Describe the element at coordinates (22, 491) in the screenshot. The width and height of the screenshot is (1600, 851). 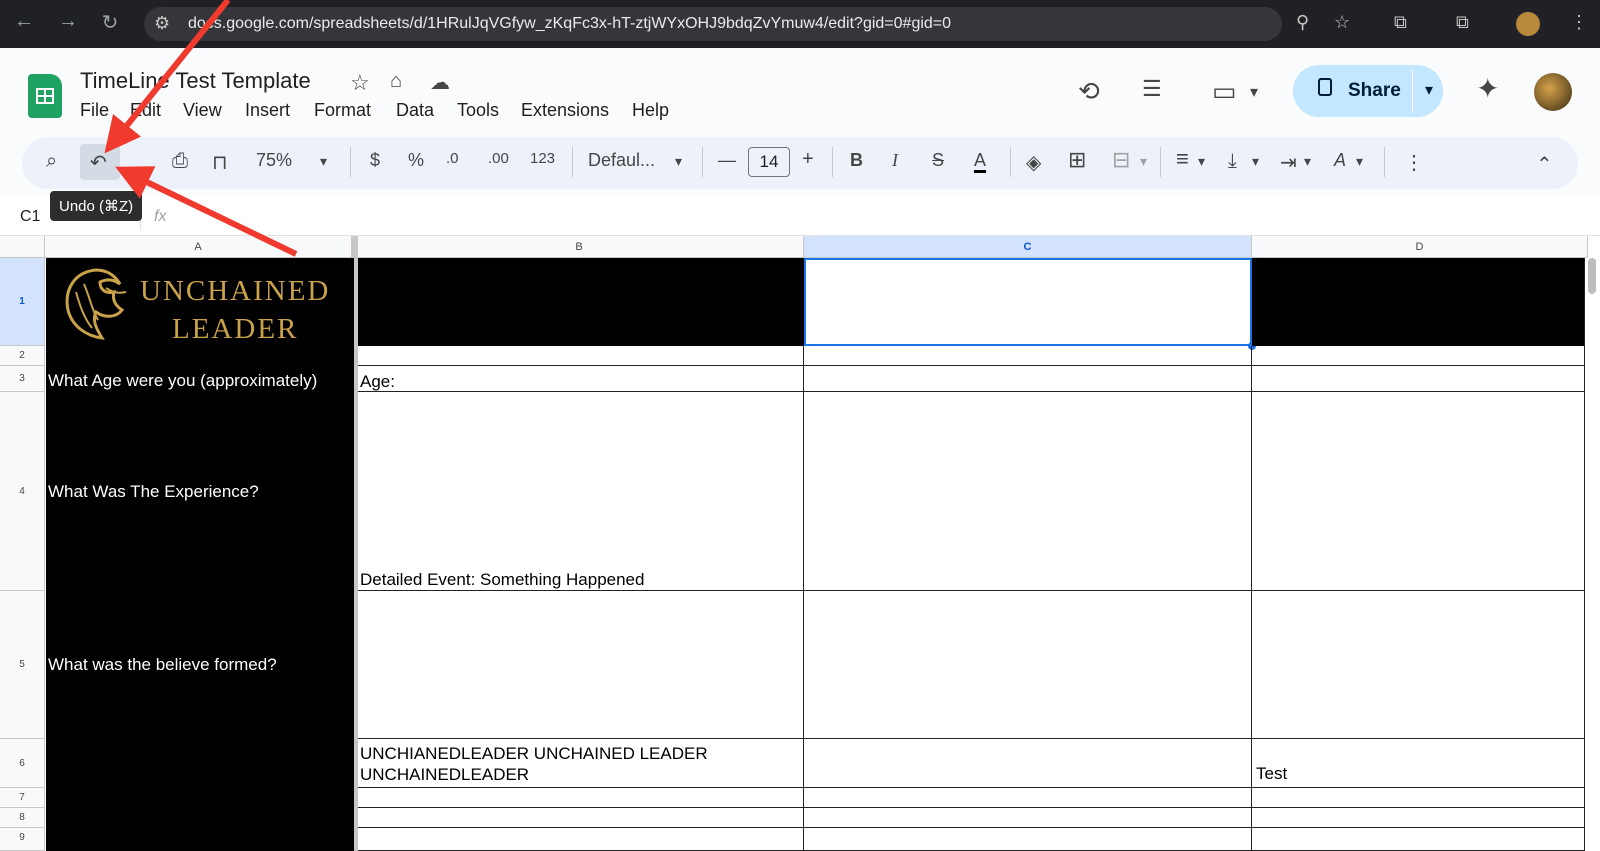
I see `row-header-4: 4` at that location.